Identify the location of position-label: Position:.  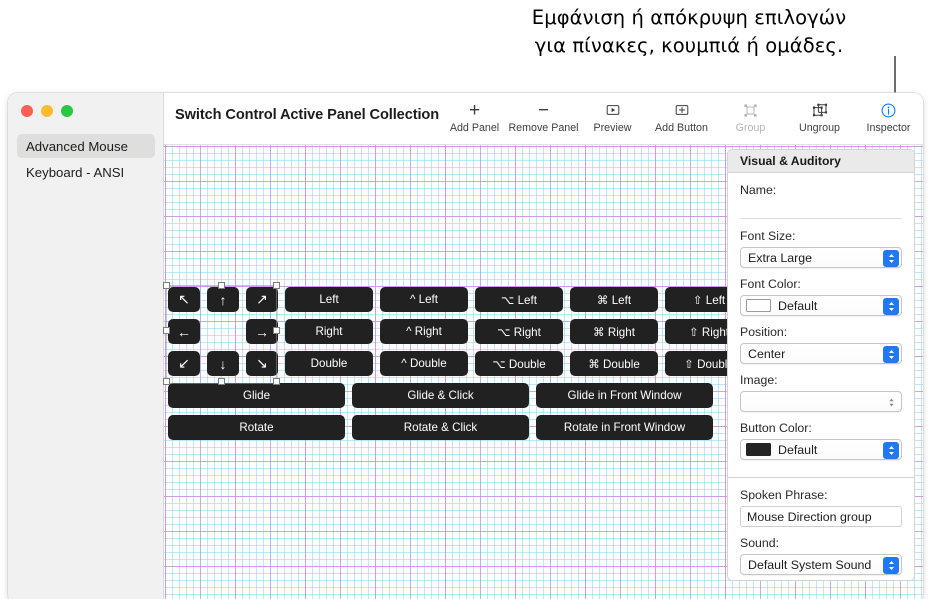
(764, 332).